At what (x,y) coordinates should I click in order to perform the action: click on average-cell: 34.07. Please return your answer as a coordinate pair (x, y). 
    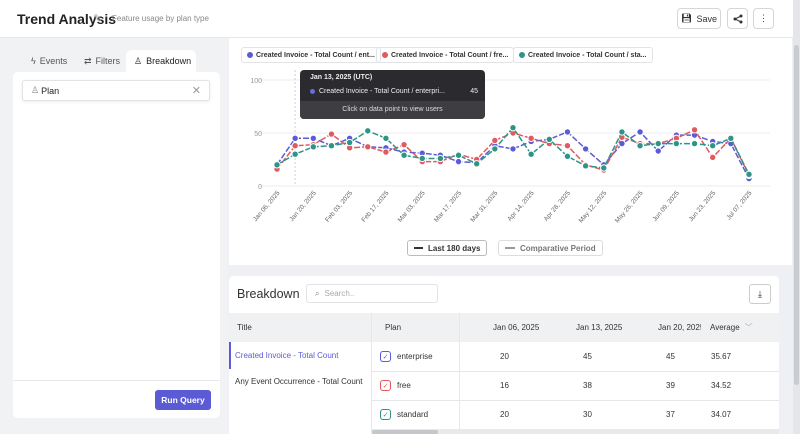
    Looking at the image, I should click on (721, 414).